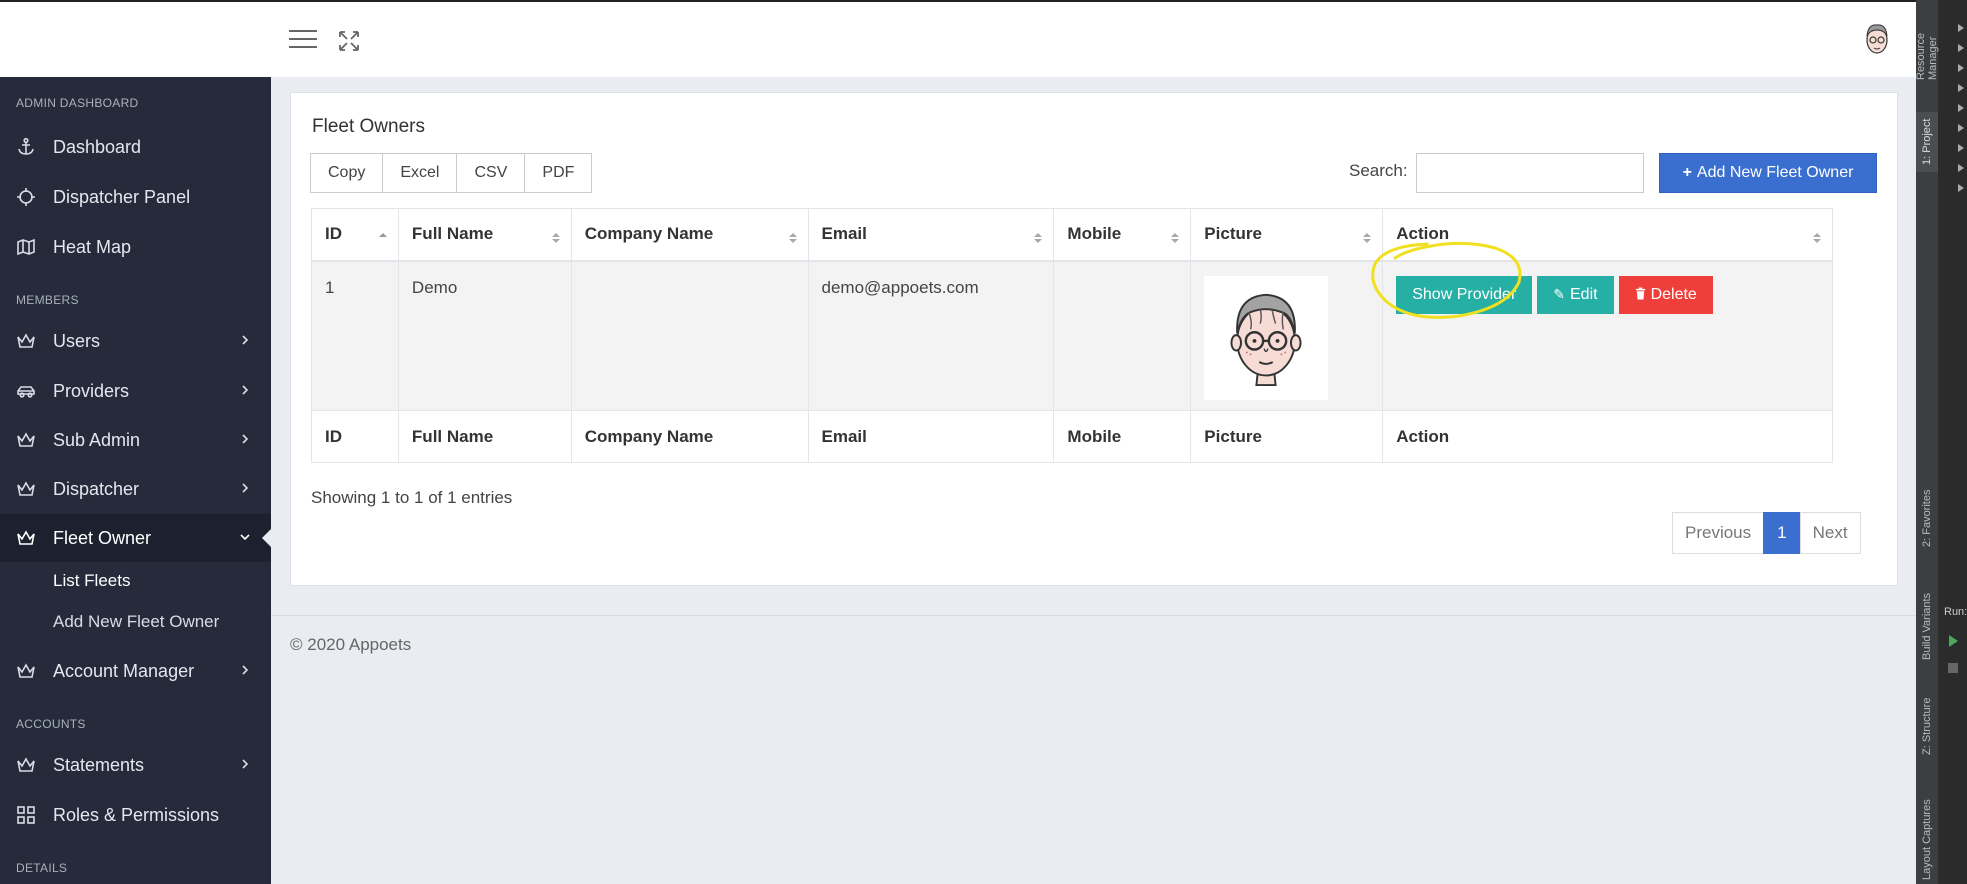  Describe the element at coordinates (135, 391) in the screenshot. I see `sidebar-item-providers: Providers` at that location.